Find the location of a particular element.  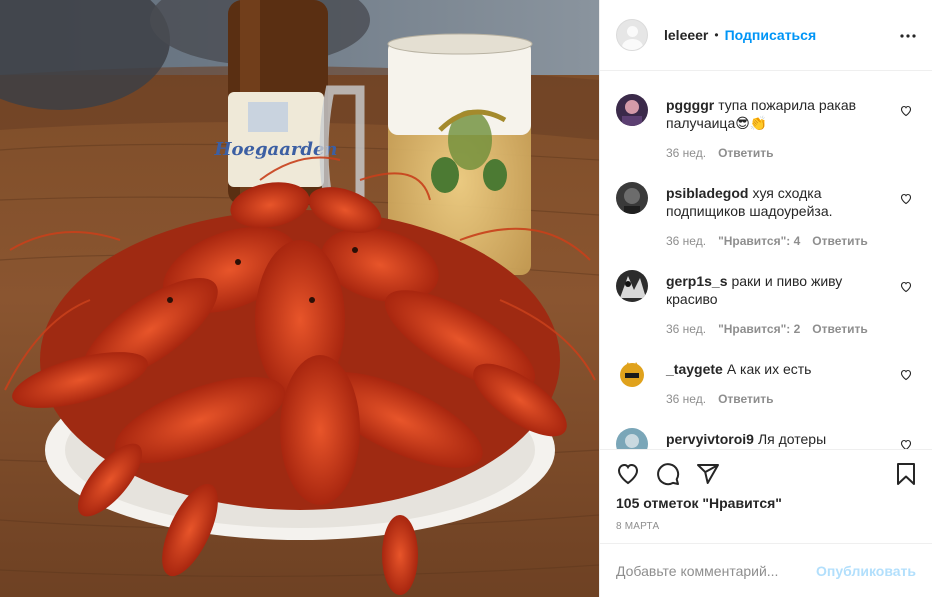

comment-text: А как их есть is located at coordinates (769, 369).